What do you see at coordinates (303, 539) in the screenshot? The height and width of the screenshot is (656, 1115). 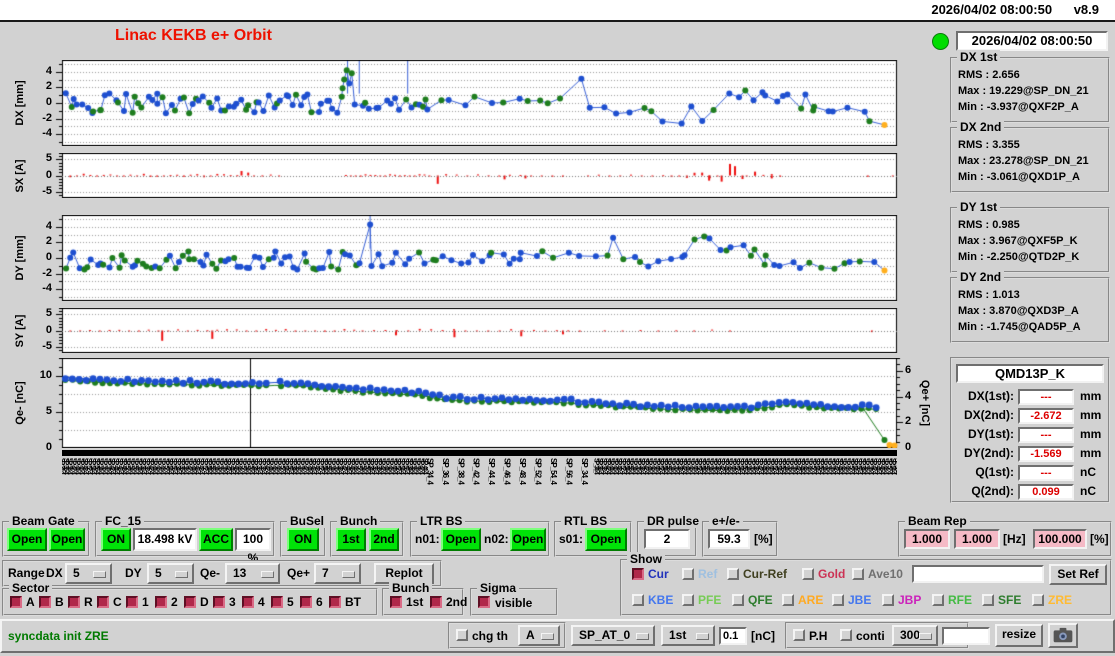 I see `busel-on-button: ON` at bounding box center [303, 539].